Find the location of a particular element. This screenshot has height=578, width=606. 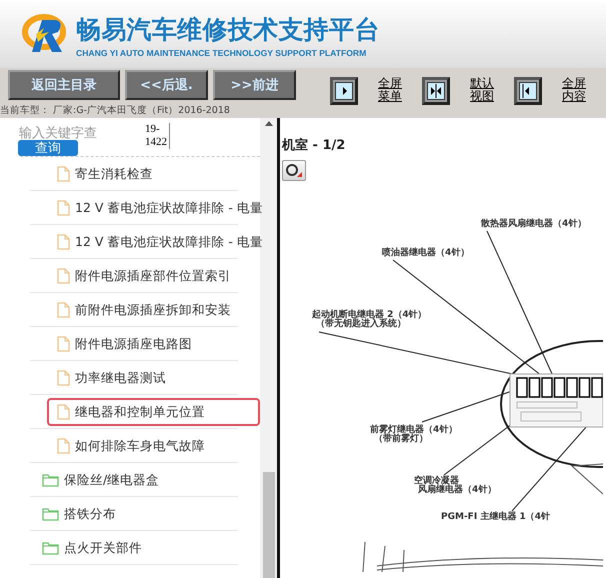

callout-label: 喷油器继电器（4针） is located at coordinates (426, 253).